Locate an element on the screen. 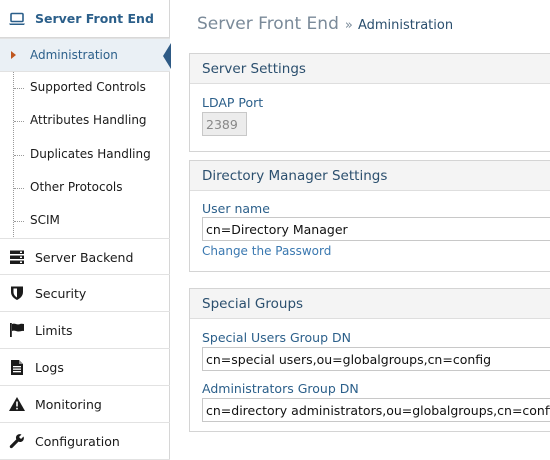 This screenshot has width=550, height=460. sidebar-section-configuration: Configuration is located at coordinates (85, 441).